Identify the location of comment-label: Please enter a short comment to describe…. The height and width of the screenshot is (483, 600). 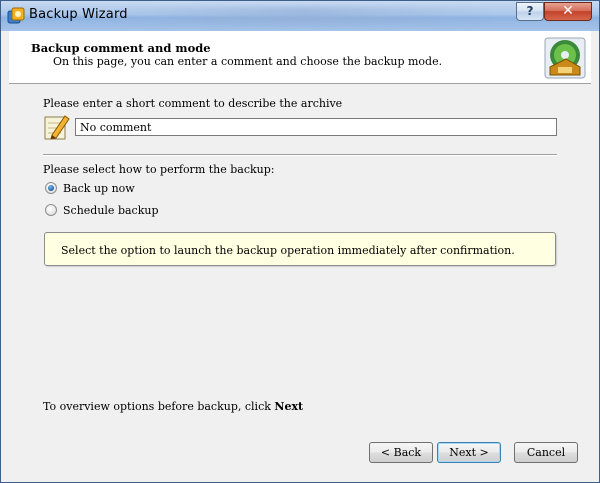
(193, 103).